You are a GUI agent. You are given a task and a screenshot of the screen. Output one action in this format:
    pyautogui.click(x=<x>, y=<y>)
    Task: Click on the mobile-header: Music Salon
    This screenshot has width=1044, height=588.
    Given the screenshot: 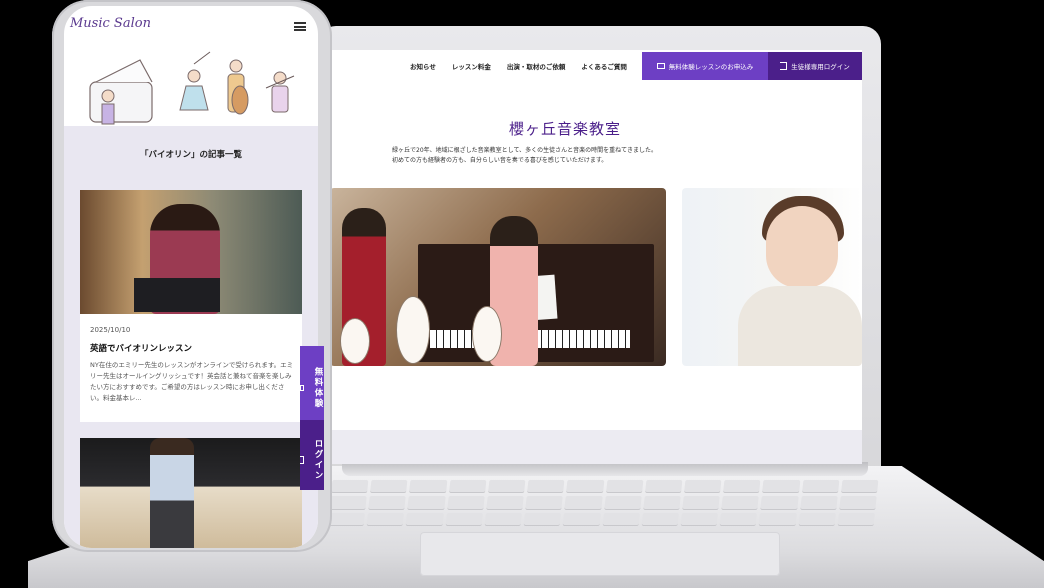 What is the action you would take?
    pyautogui.click(x=191, y=26)
    